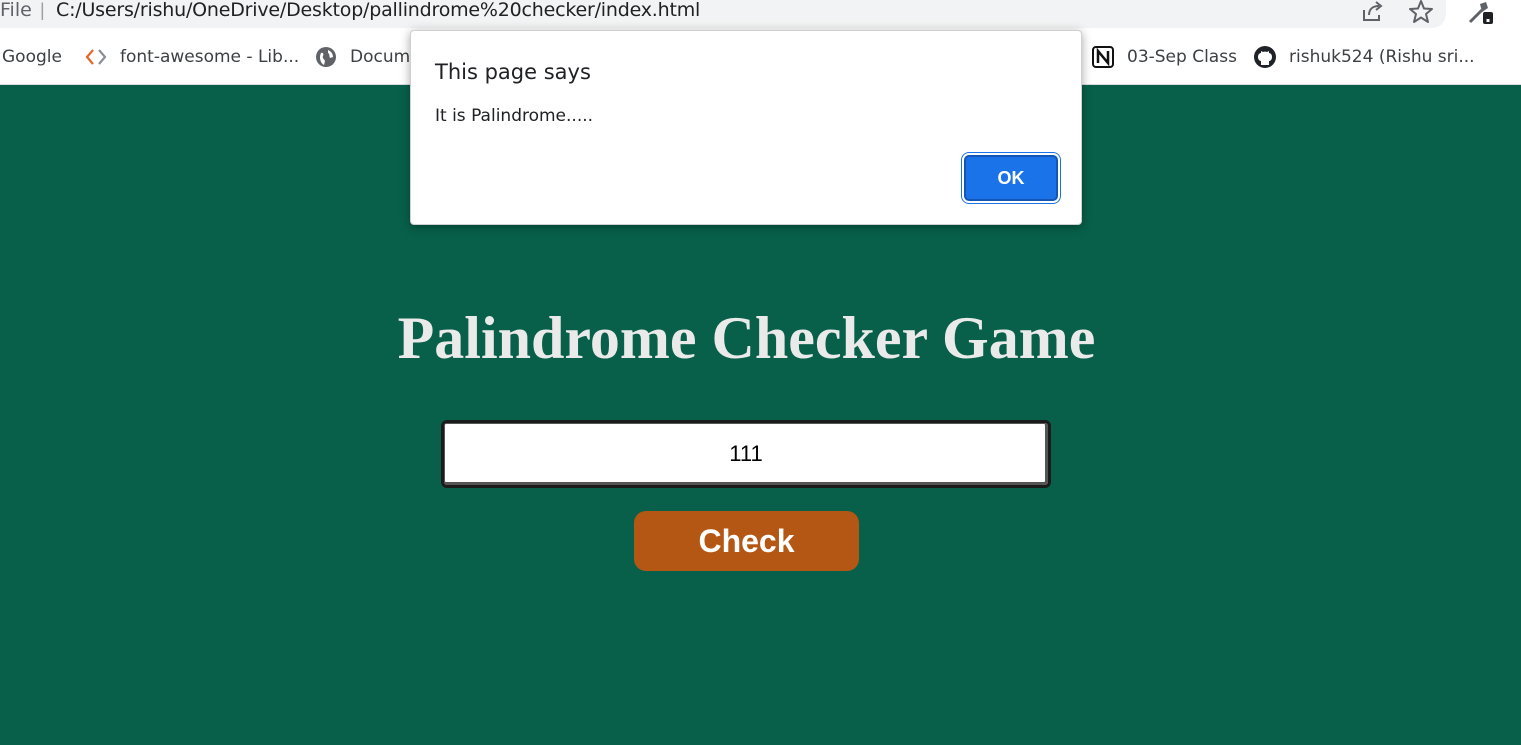 Image resolution: width=1521 pixels, height=745 pixels. What do you see at coordinates (1103, 57) in the screenshot?
I see `notion-icon` at bounding box center [1103, 57].